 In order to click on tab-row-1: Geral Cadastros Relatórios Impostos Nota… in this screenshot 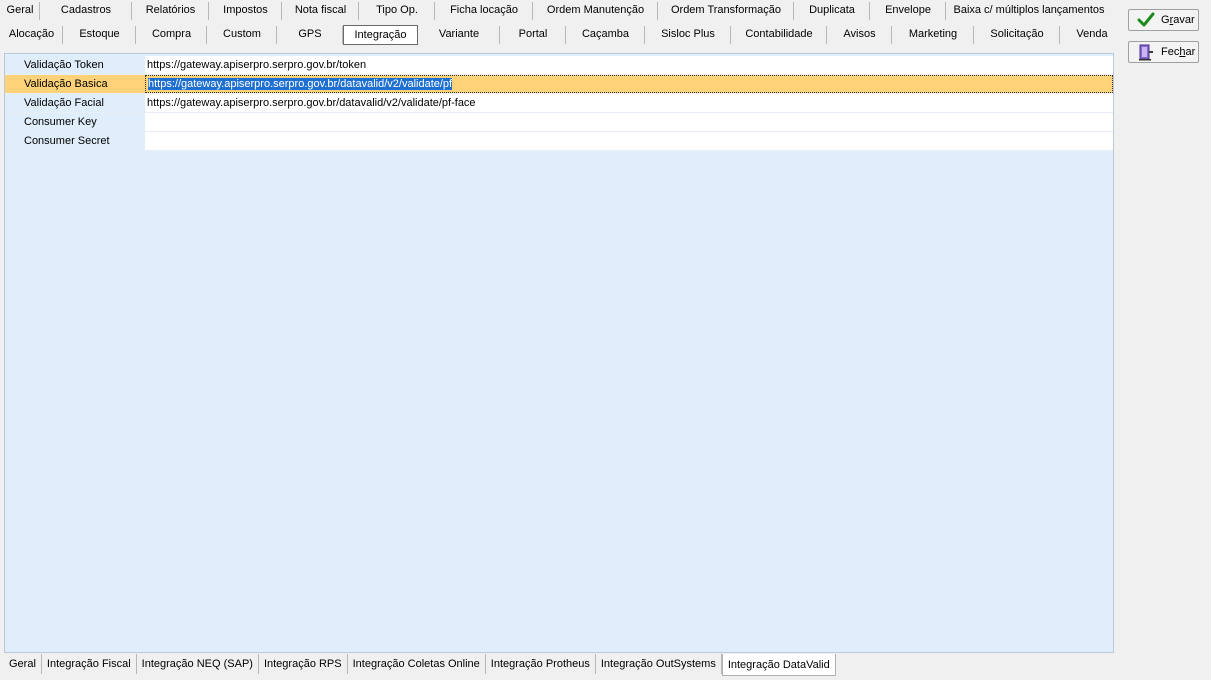, I will do `click(556, 11)`.